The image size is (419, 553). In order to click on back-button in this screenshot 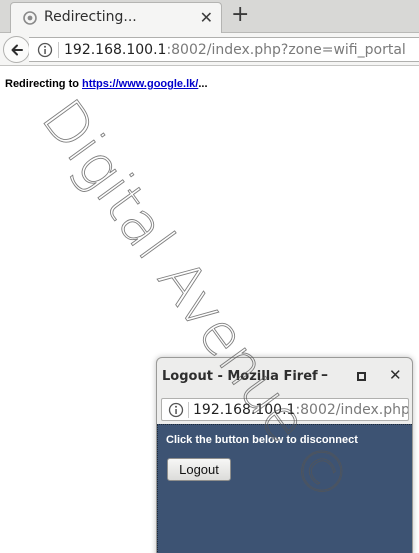, I will do `click(16, 49)`.